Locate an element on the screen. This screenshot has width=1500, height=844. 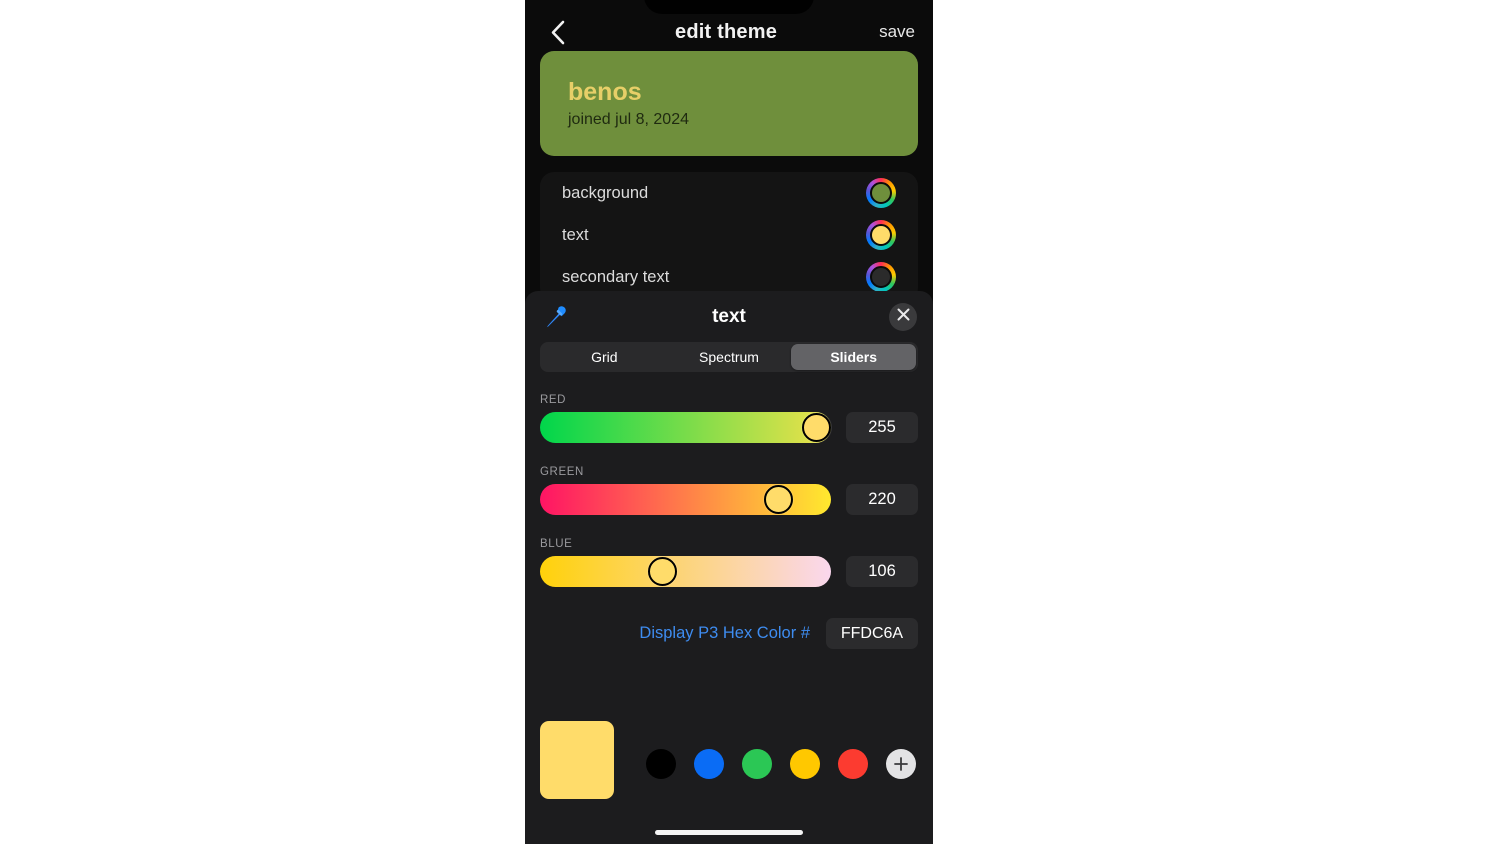
slider-track-green is located at coordinates (685, 499).